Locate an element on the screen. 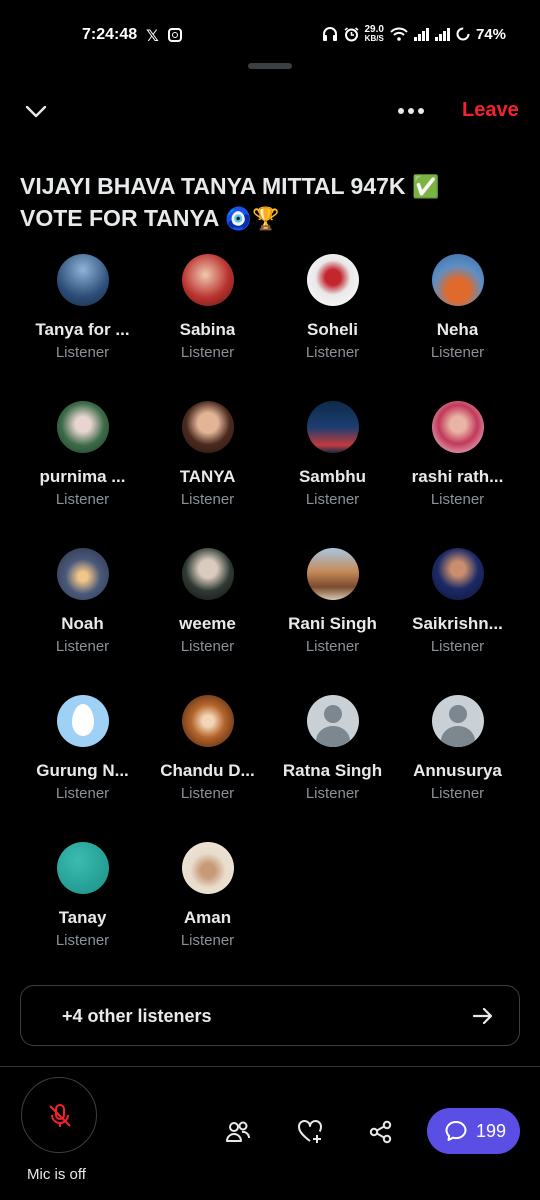  signal-1-icon is located at coordinates (421, 34).